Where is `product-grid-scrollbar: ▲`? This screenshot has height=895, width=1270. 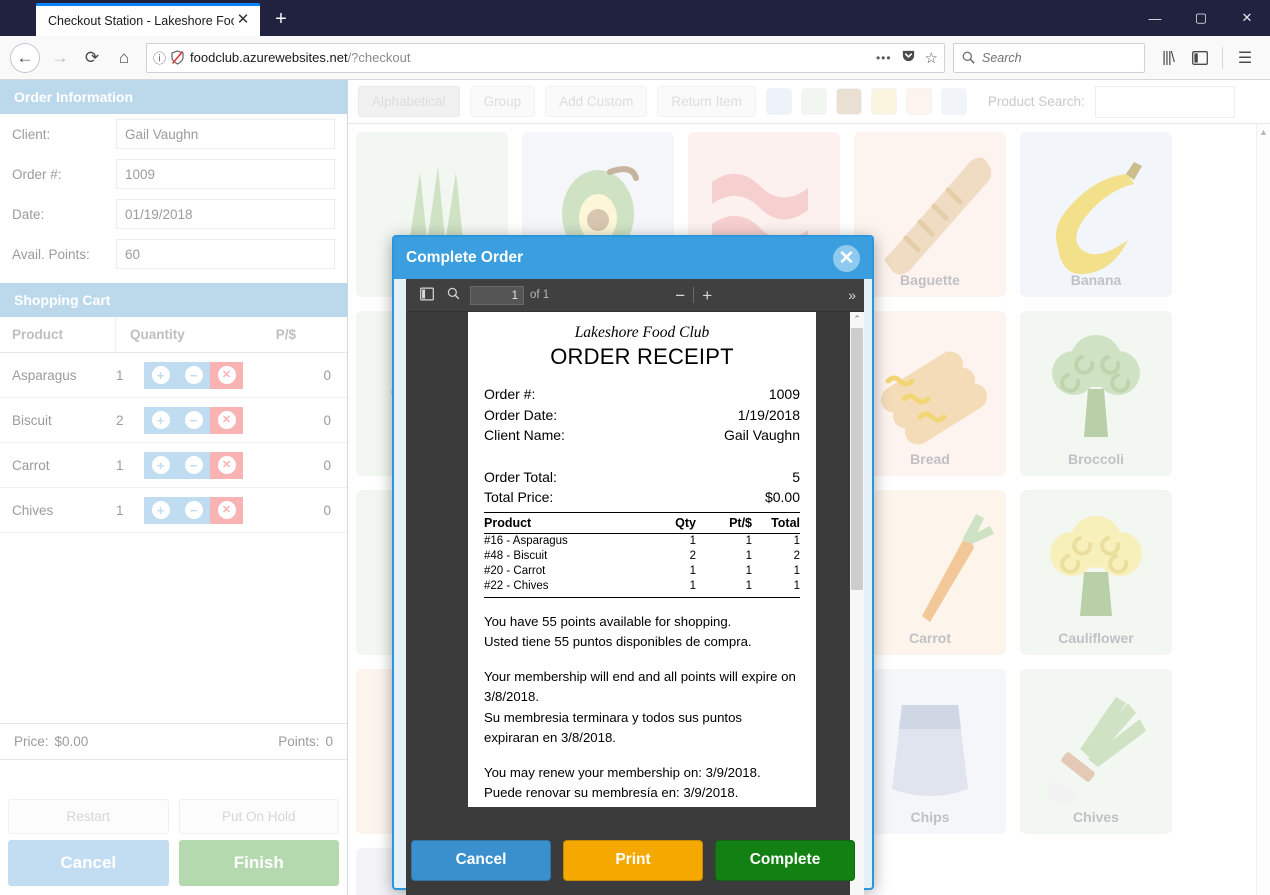 product-grid-scrollbar: ▲ is located at coordinates (1263, 509).